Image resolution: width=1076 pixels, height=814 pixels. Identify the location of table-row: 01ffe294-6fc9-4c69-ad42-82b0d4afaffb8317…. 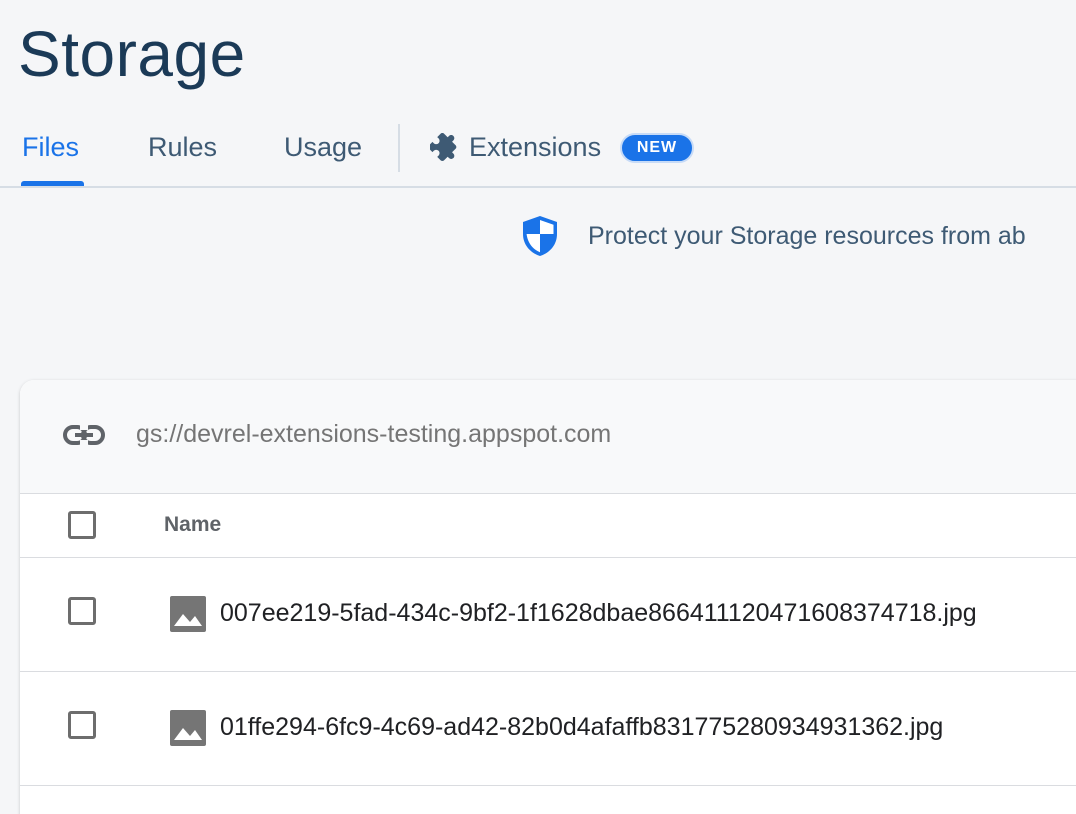
(548, 729).